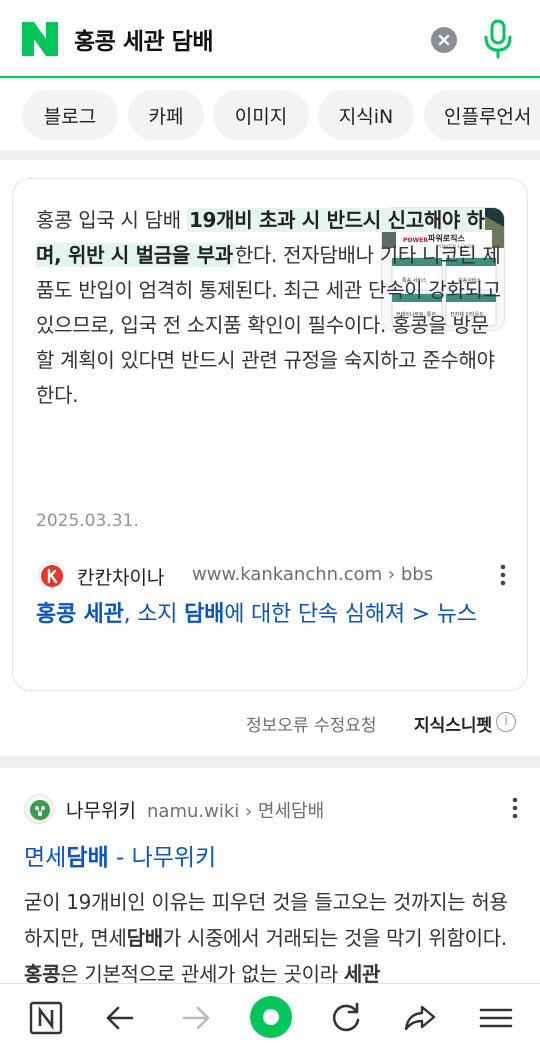  What do you see at coordinates (111, 220) in the screenshot?
I see `snippet-text-start: 홍콩 입국 시 담배` at bounding box center [111, 220].